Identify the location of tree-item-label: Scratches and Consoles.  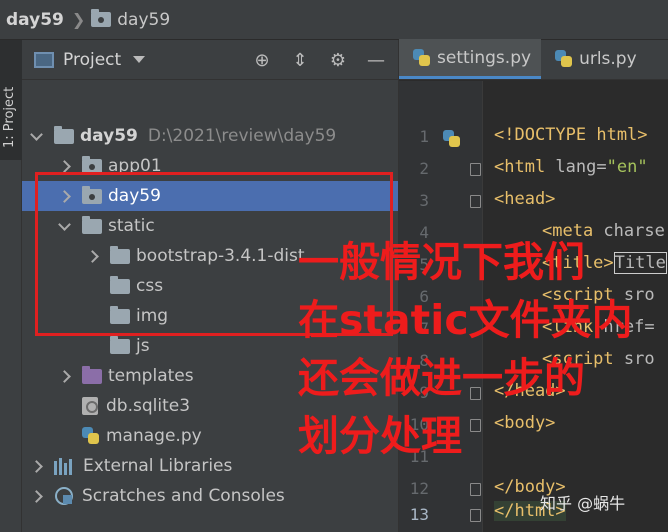
(183, 496).